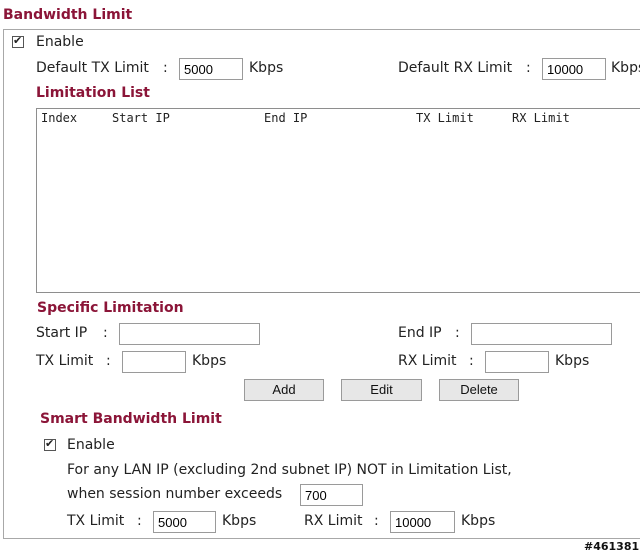 The image size is (640, 555). Describe the element at coordinates (68, 15) in the screenshot. I see `section-title-bandwidth-limit: Bandwidth Limit` at that location.